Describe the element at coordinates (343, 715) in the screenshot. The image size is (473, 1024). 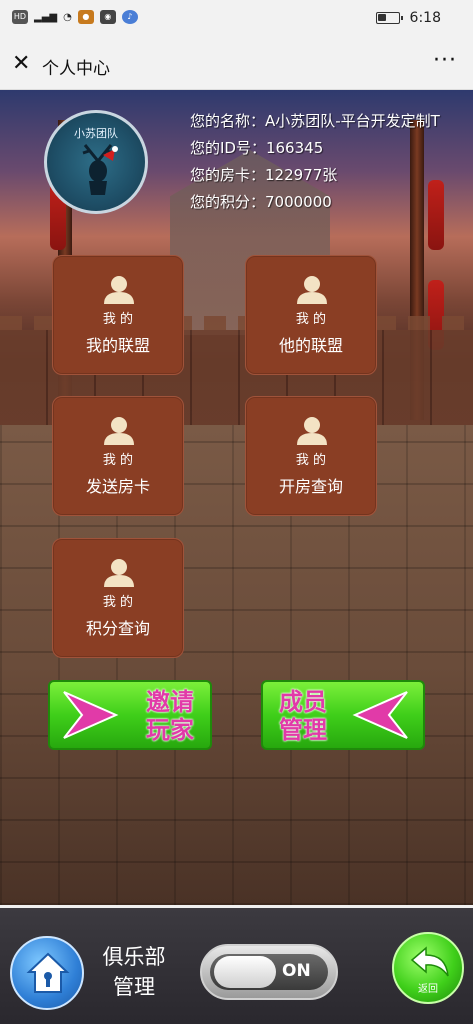
I see `member-management-button: 成员 管理` at that location.